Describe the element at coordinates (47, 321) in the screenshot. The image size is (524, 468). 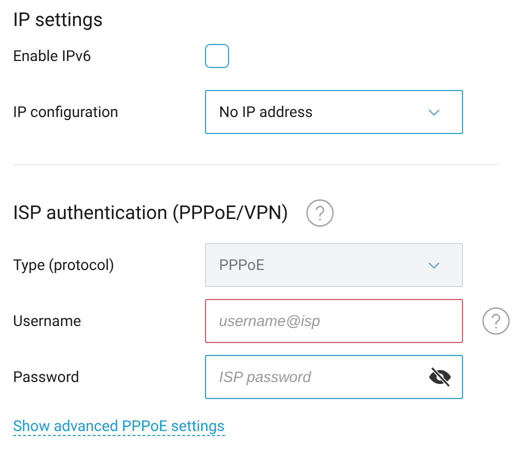
I see `field-label: Username` at that location.